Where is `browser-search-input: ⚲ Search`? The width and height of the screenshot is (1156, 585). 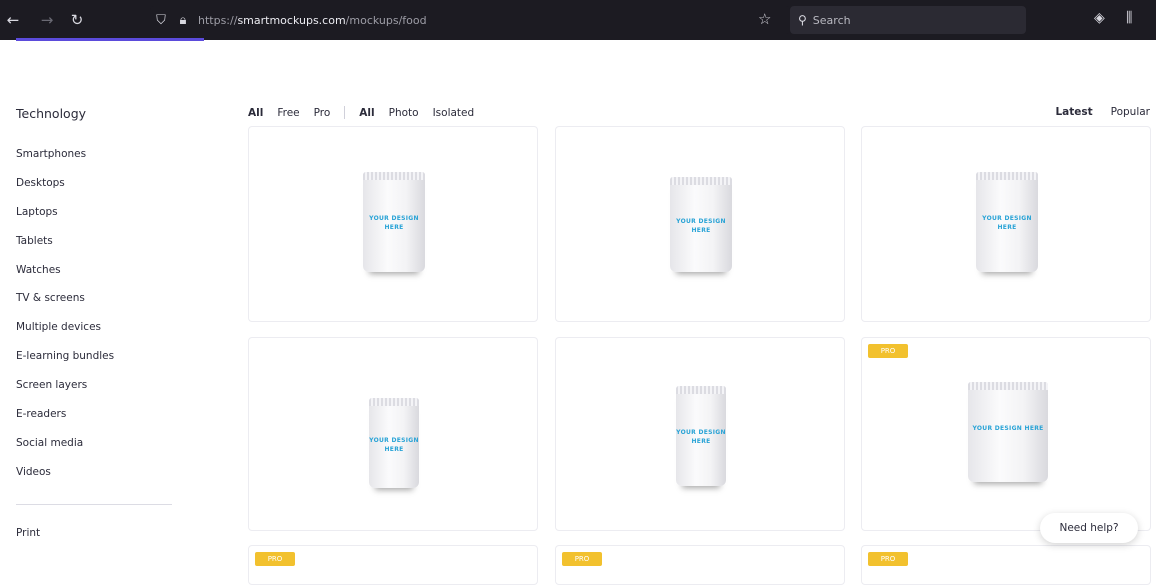
browser-search-input: ⚲ Search is located at coordinates (908, 20).